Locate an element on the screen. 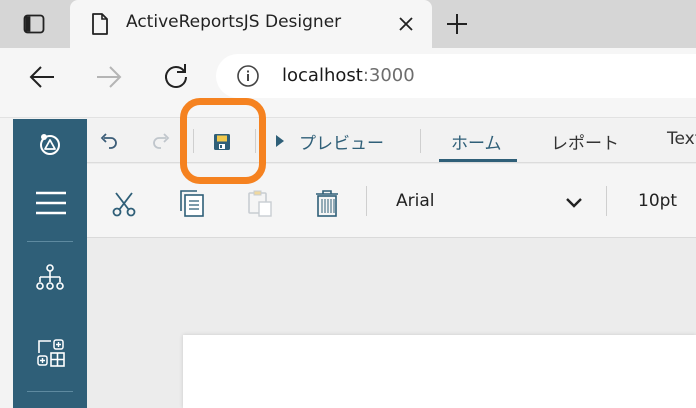 The image size is (696, 408). play-icon is located at coordinates (280, 141).